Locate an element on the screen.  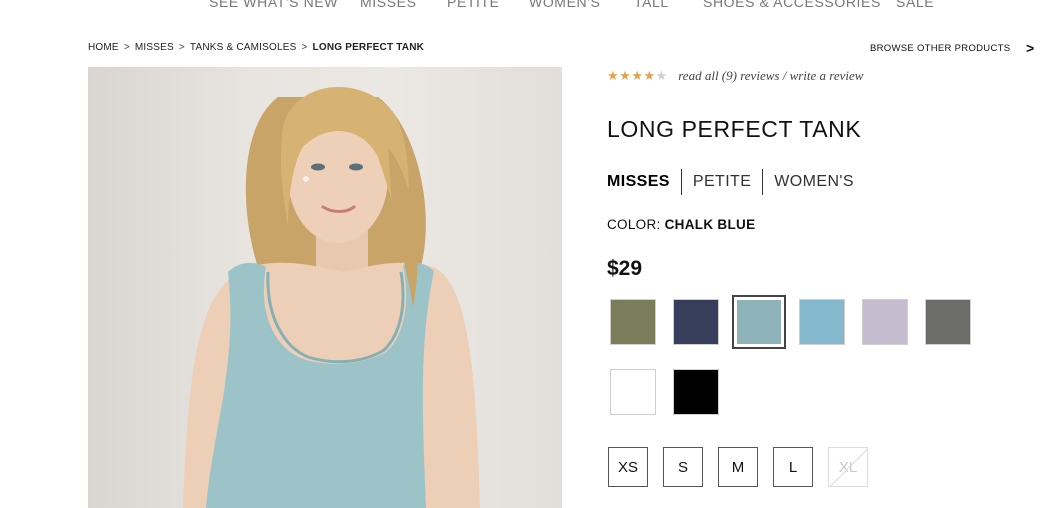
nav-tall: TALL is located at coordinates (651, 5).